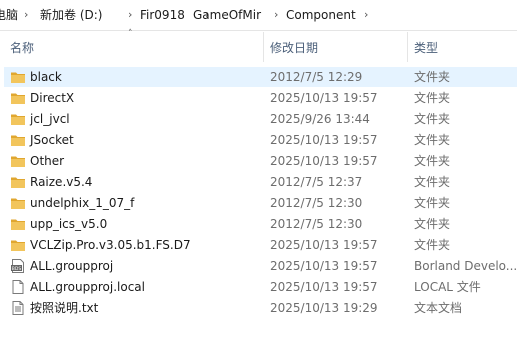  I want to click on column-header-row: 名称 修改日期 类型, so click(258, 48).